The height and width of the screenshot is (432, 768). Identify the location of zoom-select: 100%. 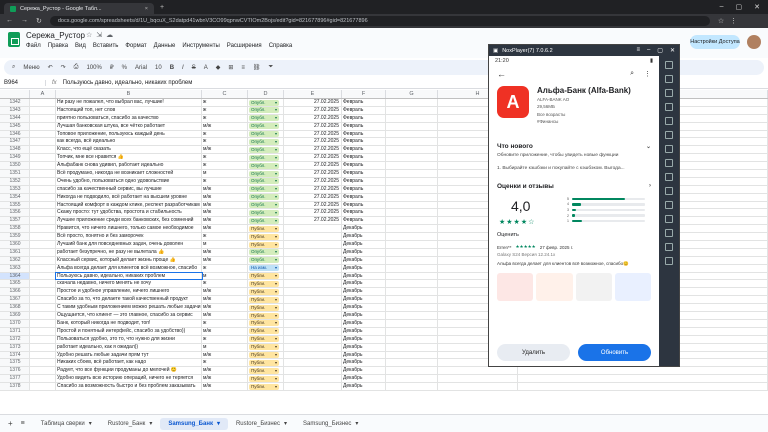
(93, 68).